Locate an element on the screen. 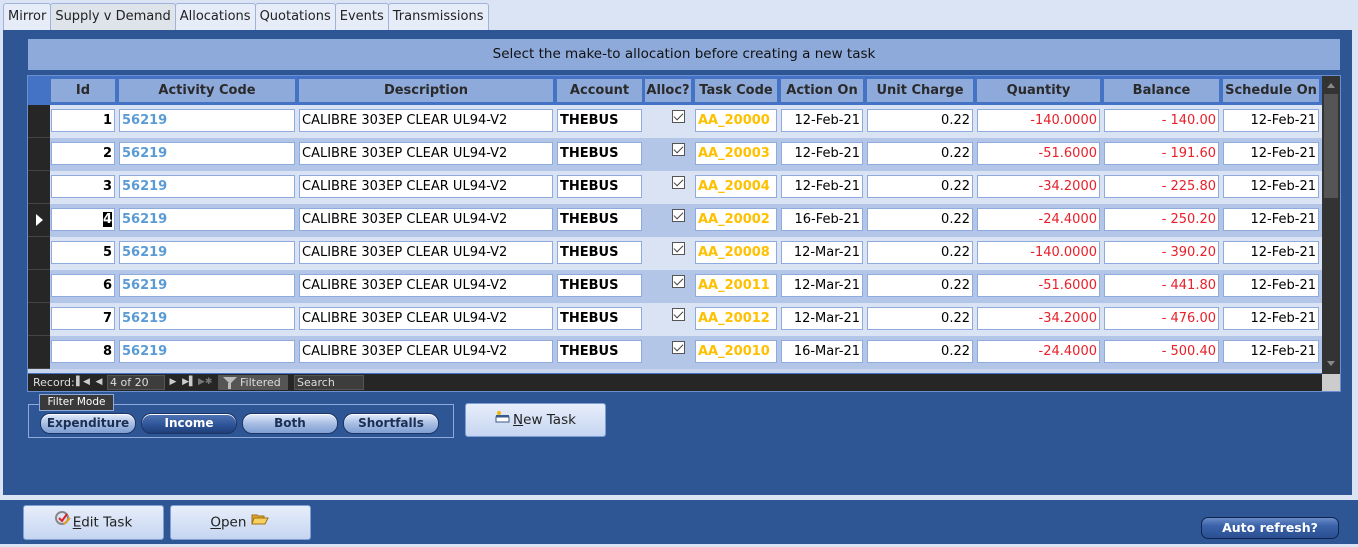 The height and width of the screenshot is (547, 1358). tab-quotations: Quotations is located at coordinates (295, 16).